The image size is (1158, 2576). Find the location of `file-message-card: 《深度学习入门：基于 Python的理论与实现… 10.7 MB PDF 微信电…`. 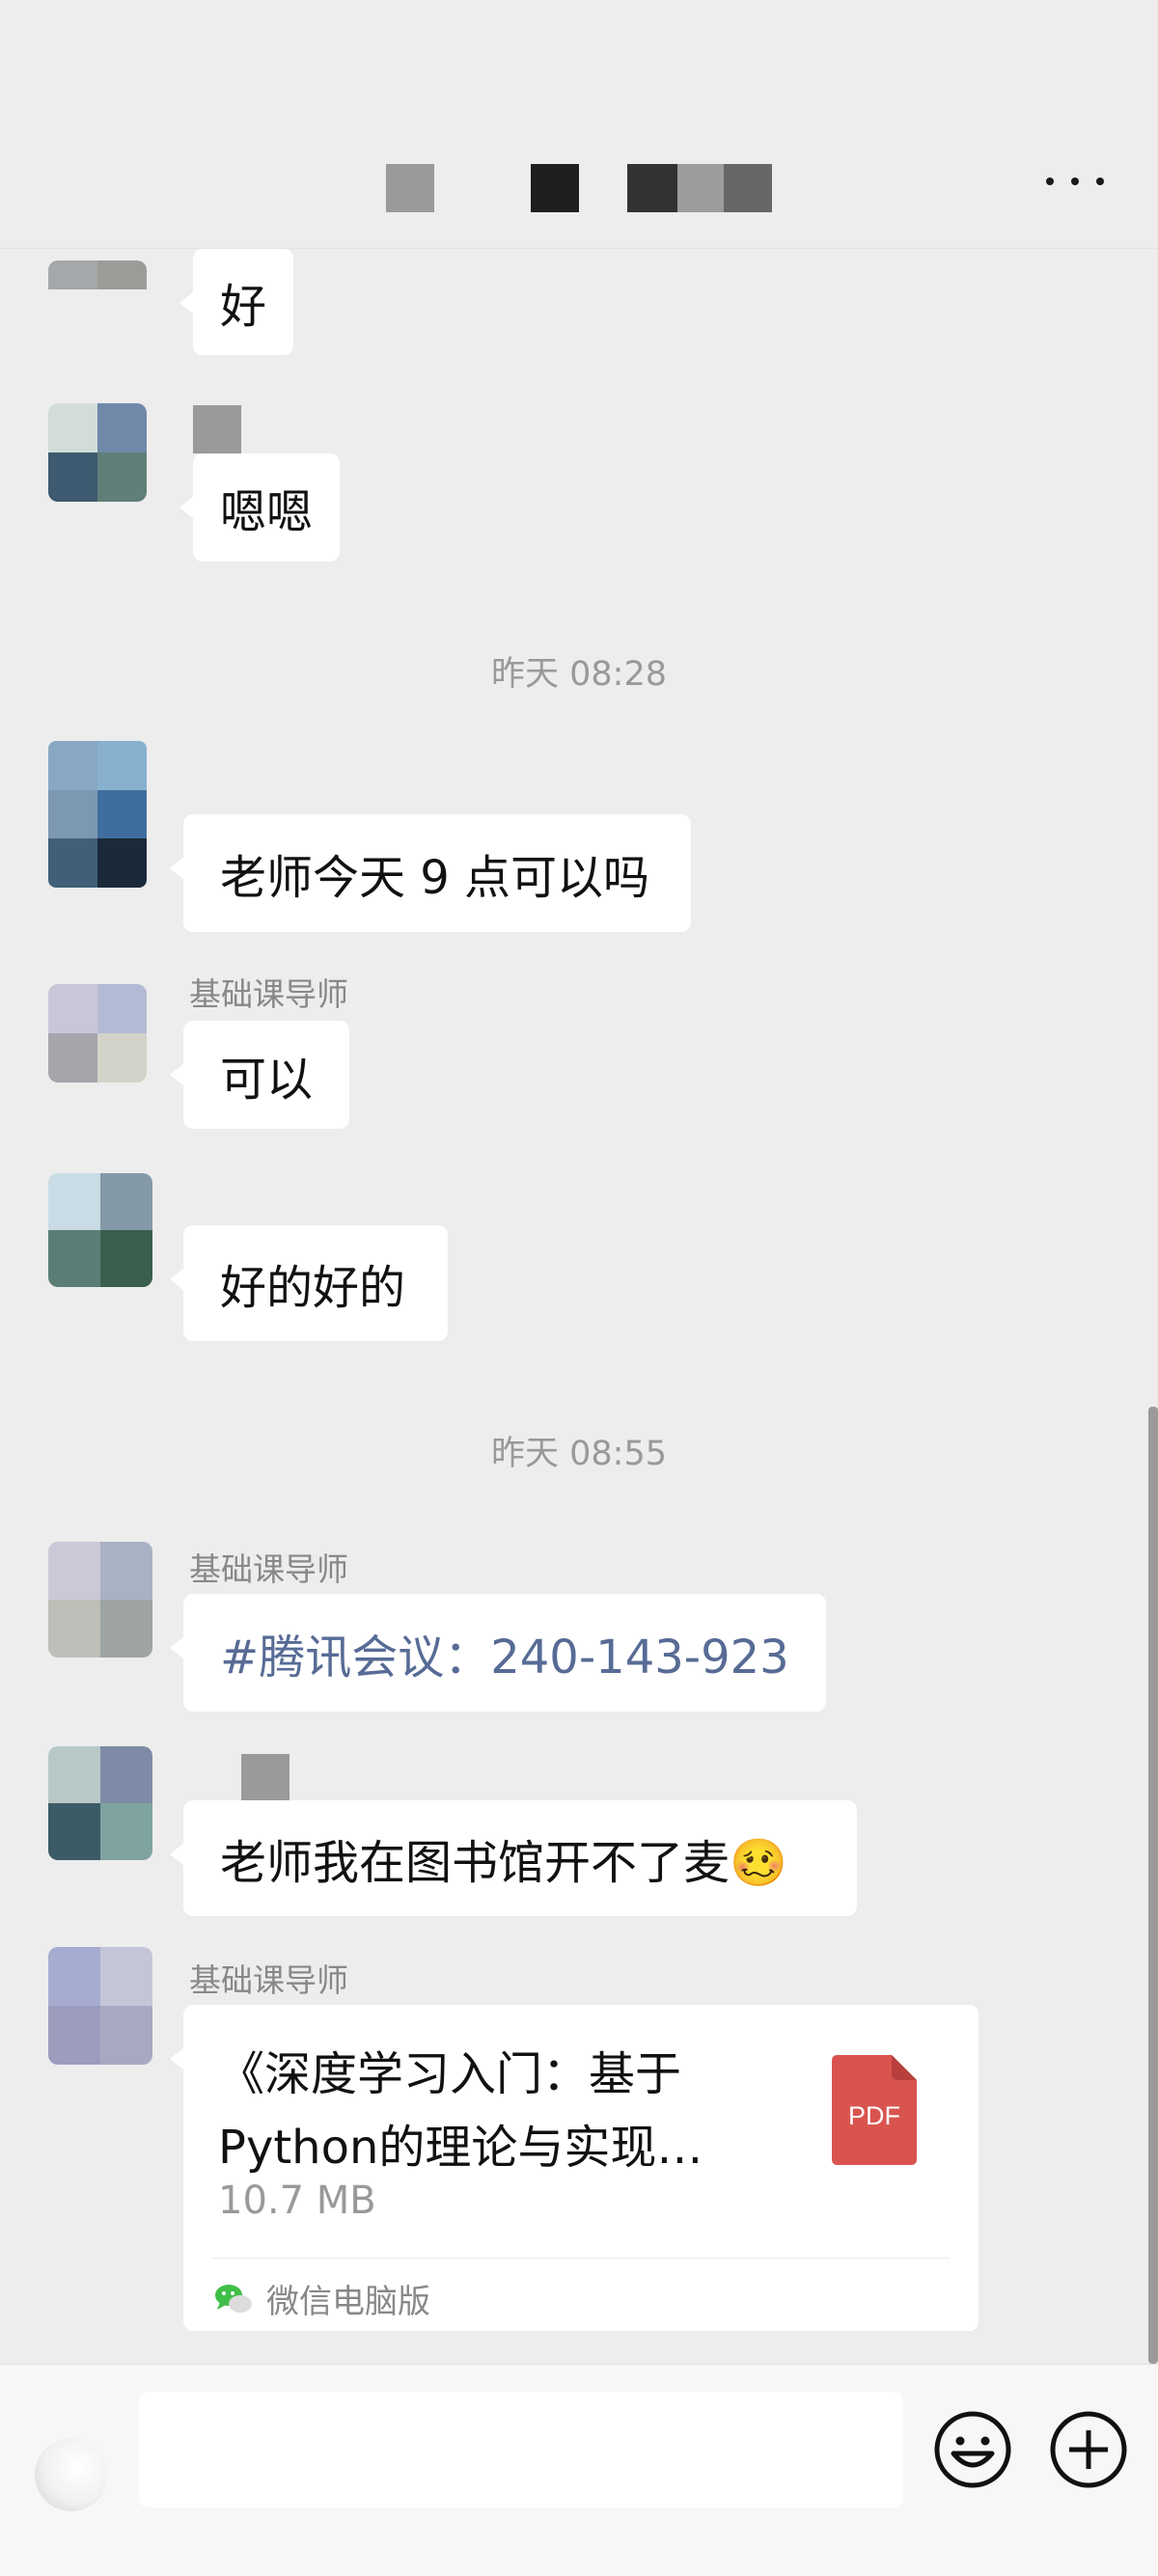

file-message-card: 《深度学习入门：基于 Python的理论与实现… 10.7 MB PDF 微信电… is located at coordinates (574, 2168).